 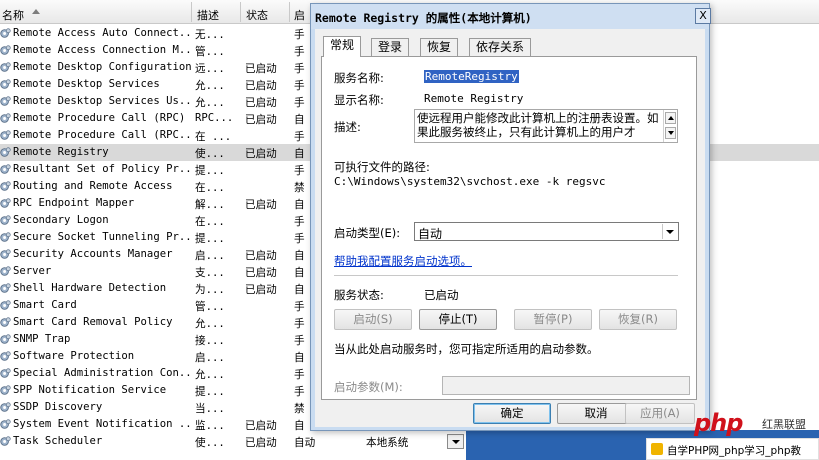 I want to click on tab-dependencies: 依存关系, so click(x=500, y=47).